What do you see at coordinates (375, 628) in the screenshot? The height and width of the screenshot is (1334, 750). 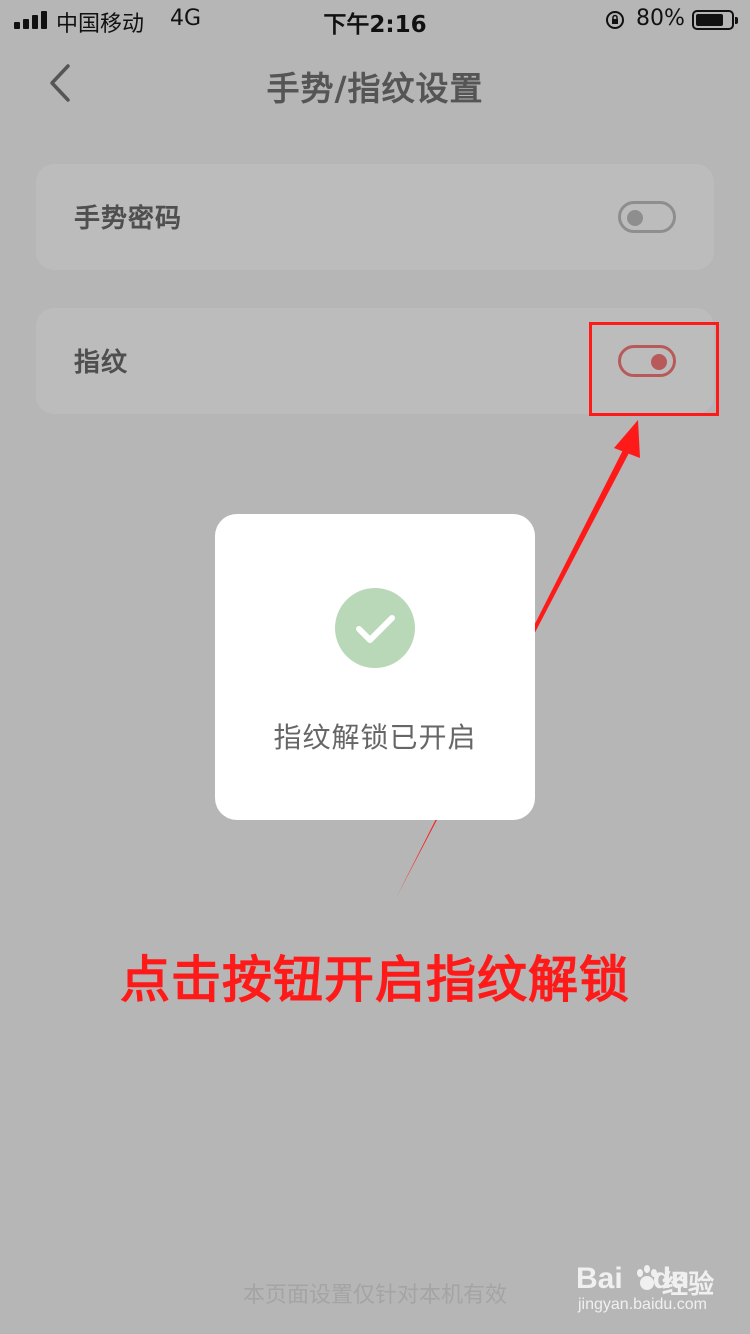 I see `check-circle-icon` at bounding box center [375, 628].